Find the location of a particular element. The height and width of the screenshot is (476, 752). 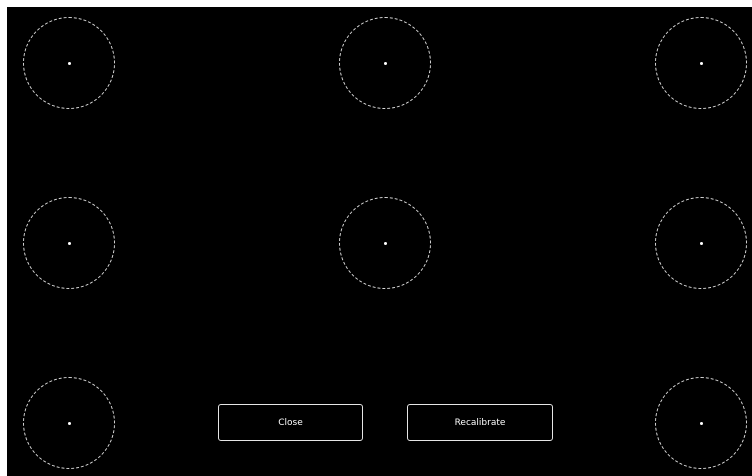

calibration-target-middle-center is located at coordinates (385, 243).